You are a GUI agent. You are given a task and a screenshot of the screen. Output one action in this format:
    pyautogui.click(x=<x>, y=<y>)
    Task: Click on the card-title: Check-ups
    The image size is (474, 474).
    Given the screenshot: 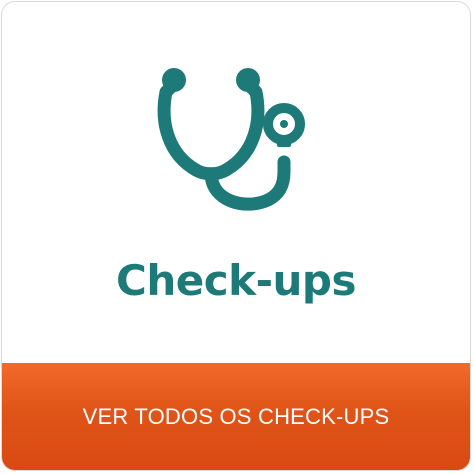 What is the action you would take?
    pyautogui.click(x=236, y=280)
    